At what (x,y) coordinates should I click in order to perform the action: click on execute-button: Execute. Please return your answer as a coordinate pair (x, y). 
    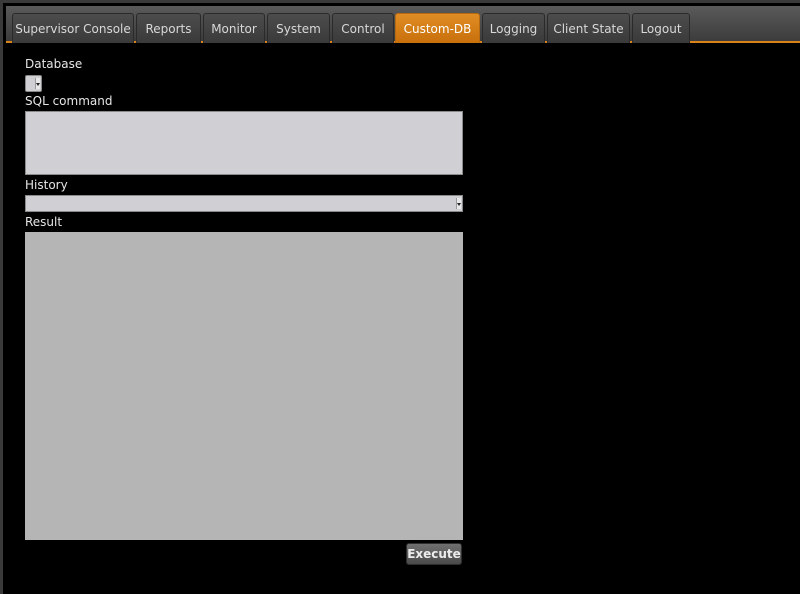
    Looking at the image, I should click on (434, 554).